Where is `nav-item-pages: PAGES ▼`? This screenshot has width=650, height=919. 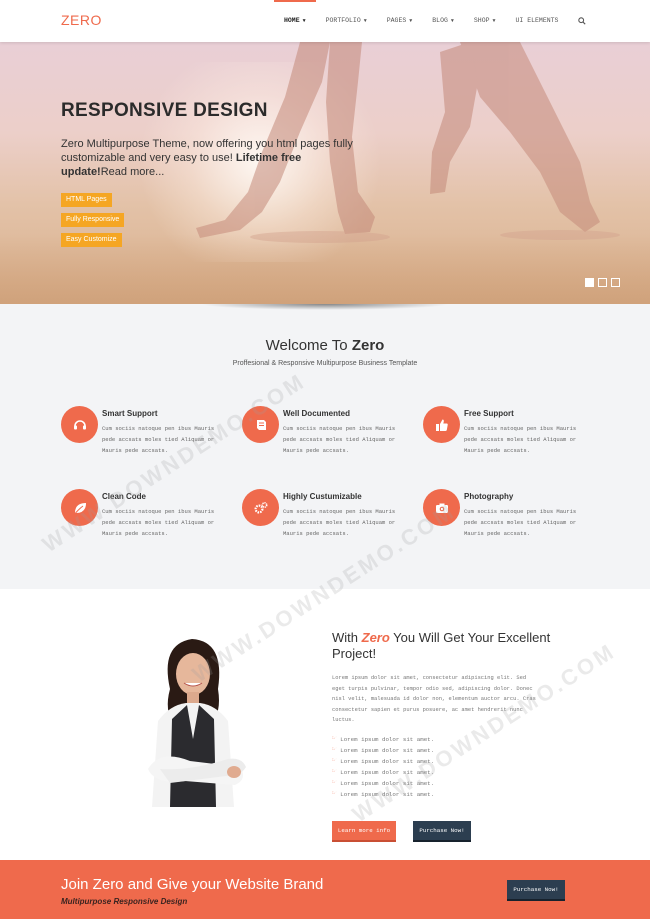
nav-item-pages: PAGES ▼ is located at coordinates (400, 21).